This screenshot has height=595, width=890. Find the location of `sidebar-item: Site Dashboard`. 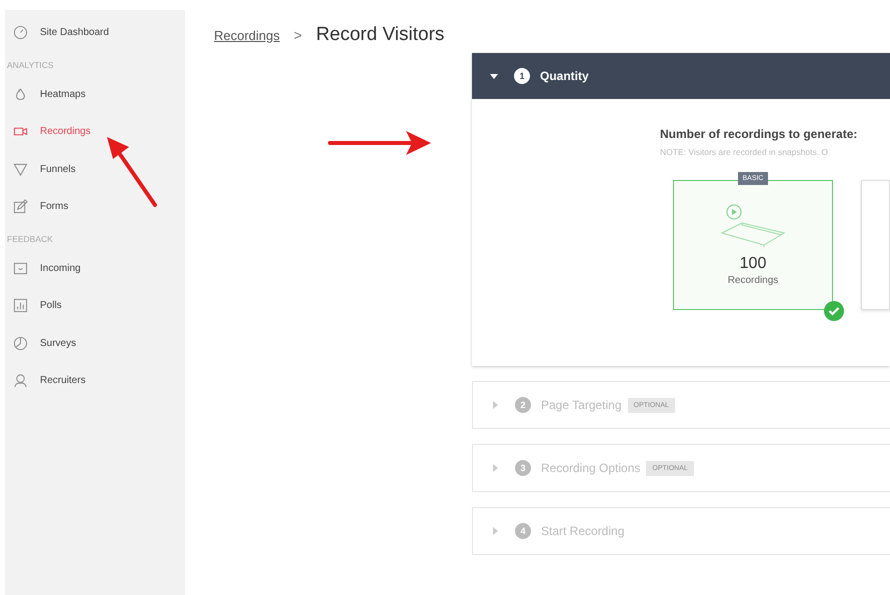

sidebar-item: Site Dashboard is located at coordinates (95, 33).